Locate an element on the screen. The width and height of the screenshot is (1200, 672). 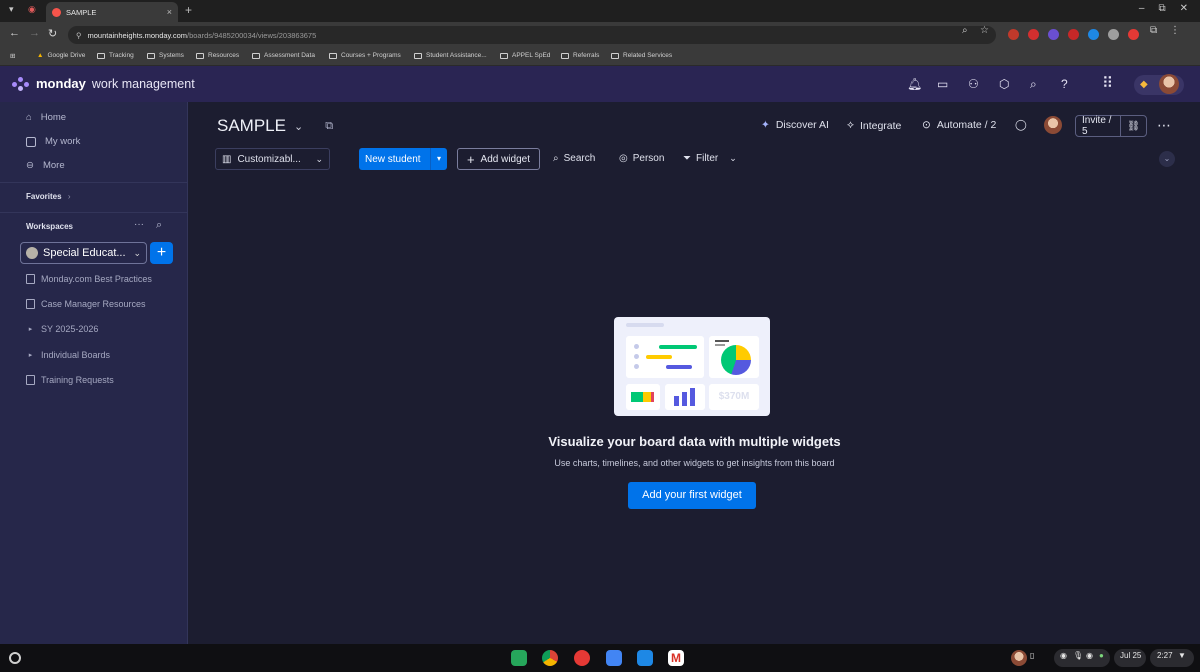
time-label: 2:27 is located at coordinates (1165, 655).